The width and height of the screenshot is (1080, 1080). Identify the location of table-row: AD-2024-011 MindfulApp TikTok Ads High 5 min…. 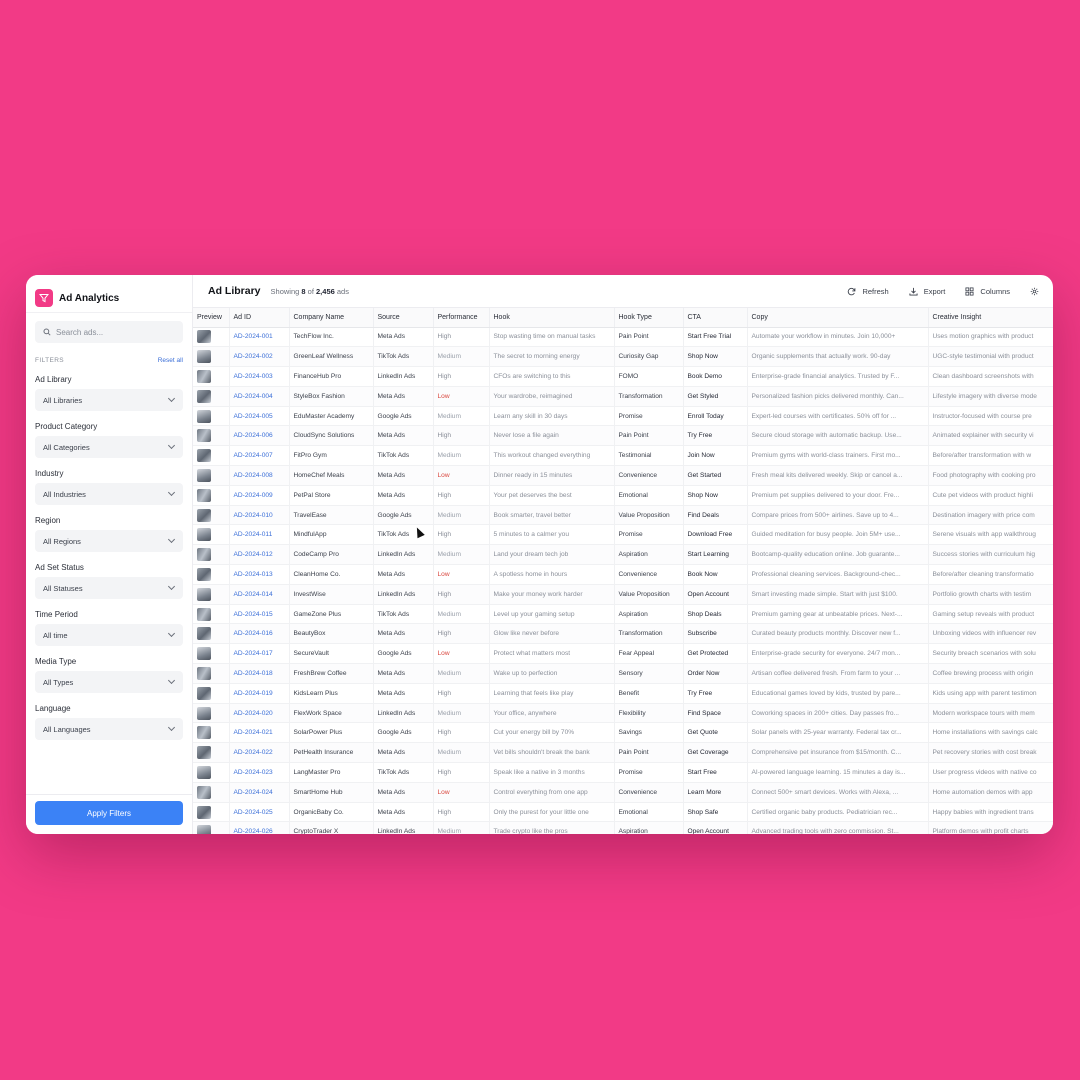
(623, 535).